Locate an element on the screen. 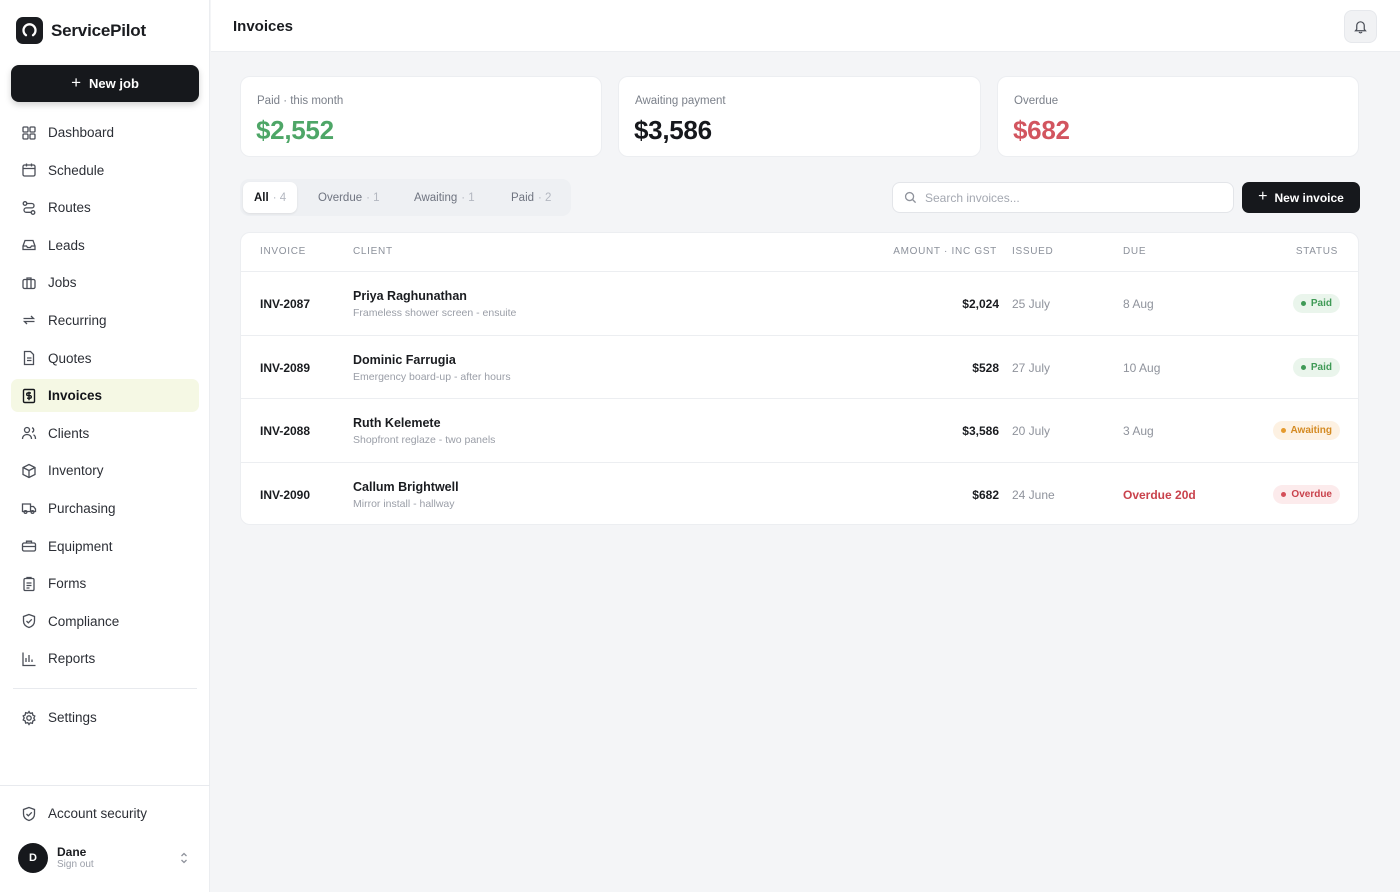  truck-icon is located at coordinates (29, 509).